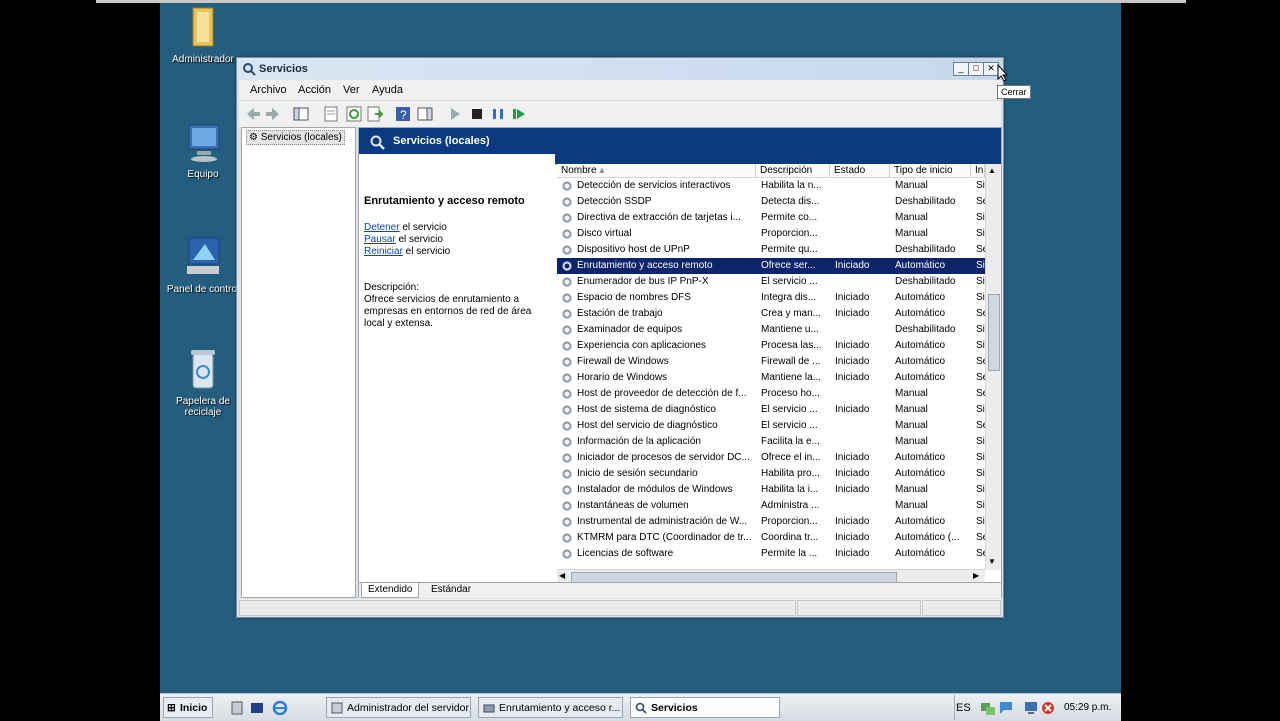 This screenshot has width=1280, height=721. Describe the element at coordinates (203, 27) in the screenshot. I see `admin-folder-icon` at that location.